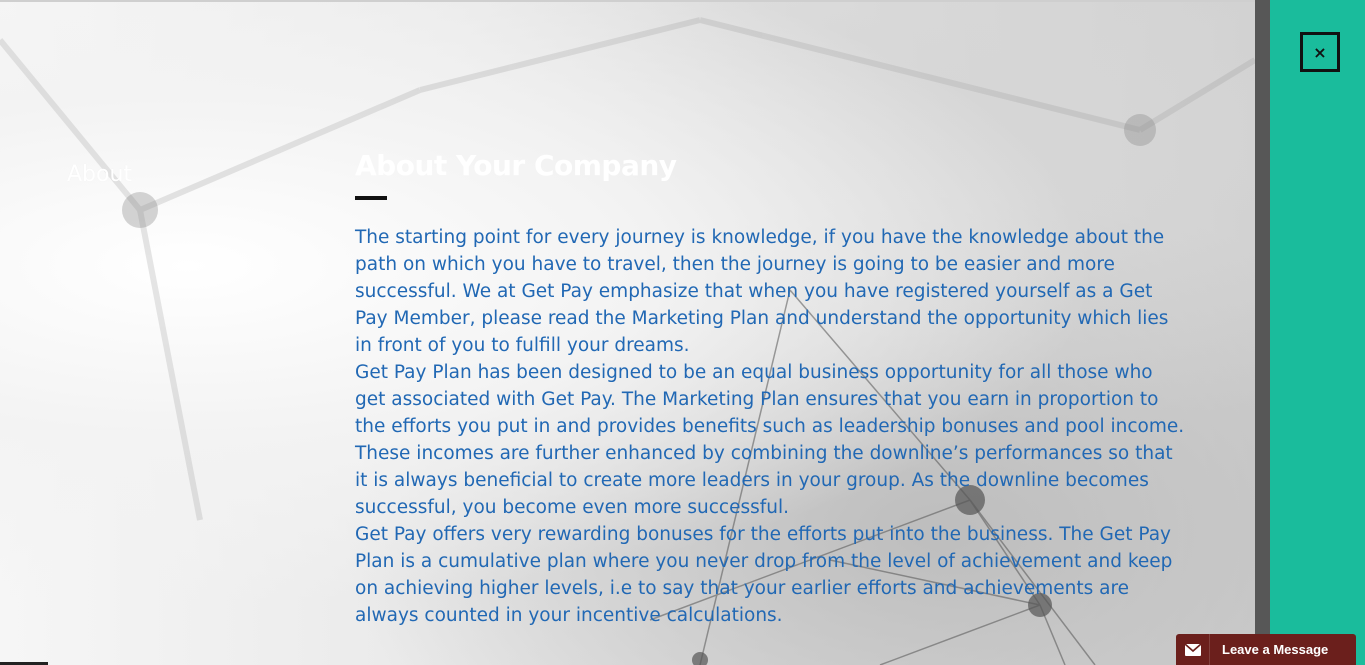 This screenshot has width=1365, height=665. What do you see at coordinates (1275, 649) in the screenshot?
I see `leave-message-label: Leave a Message` at bounding box center [1275, 649].